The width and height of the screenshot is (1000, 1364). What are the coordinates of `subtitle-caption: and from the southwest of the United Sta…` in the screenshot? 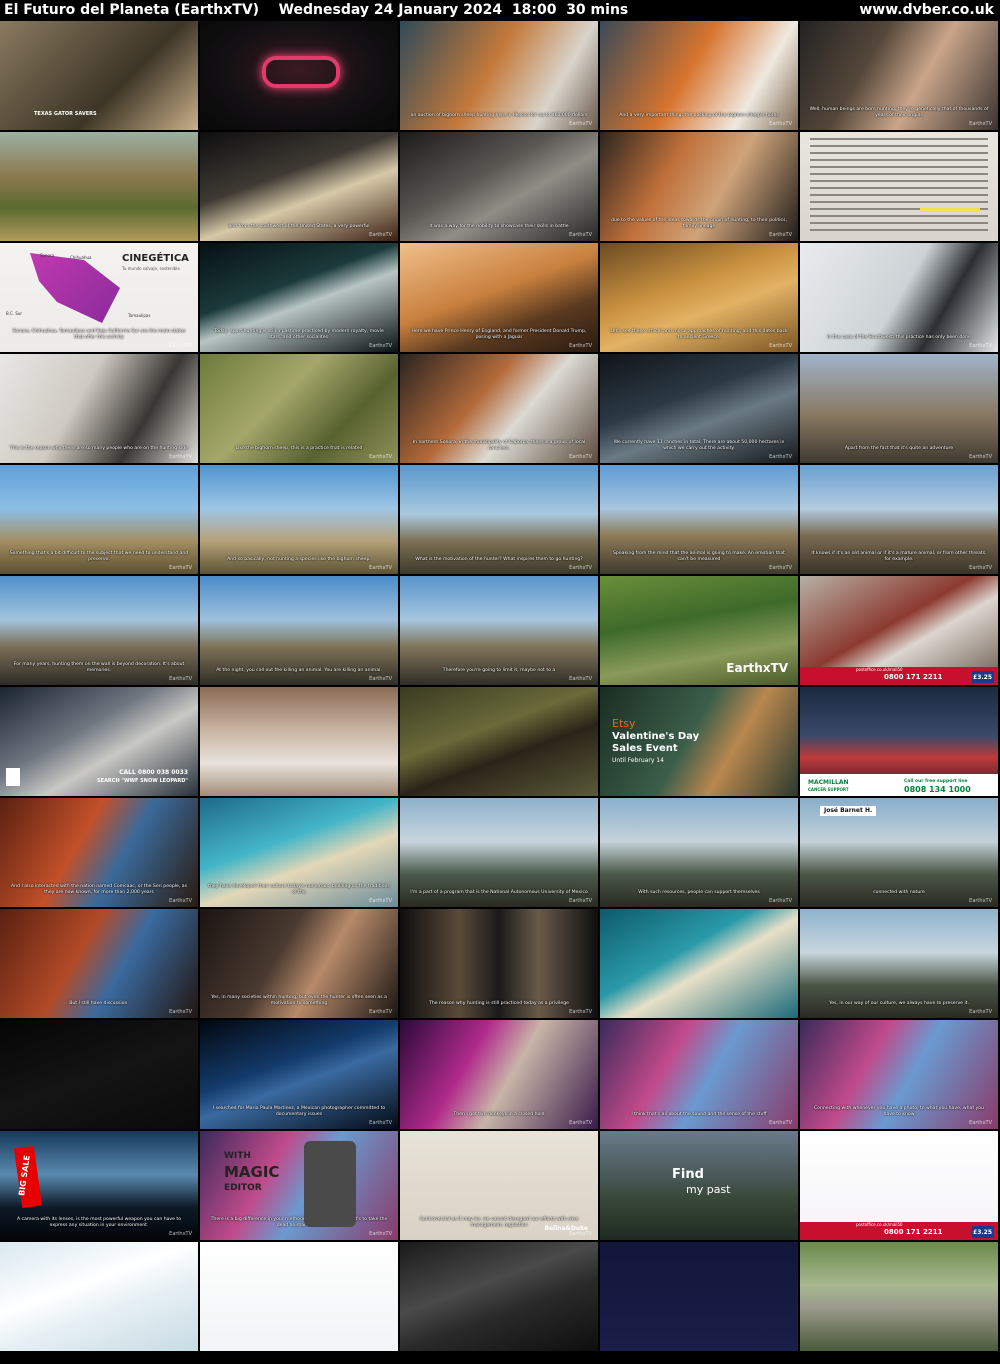 It's located at (299, 226).